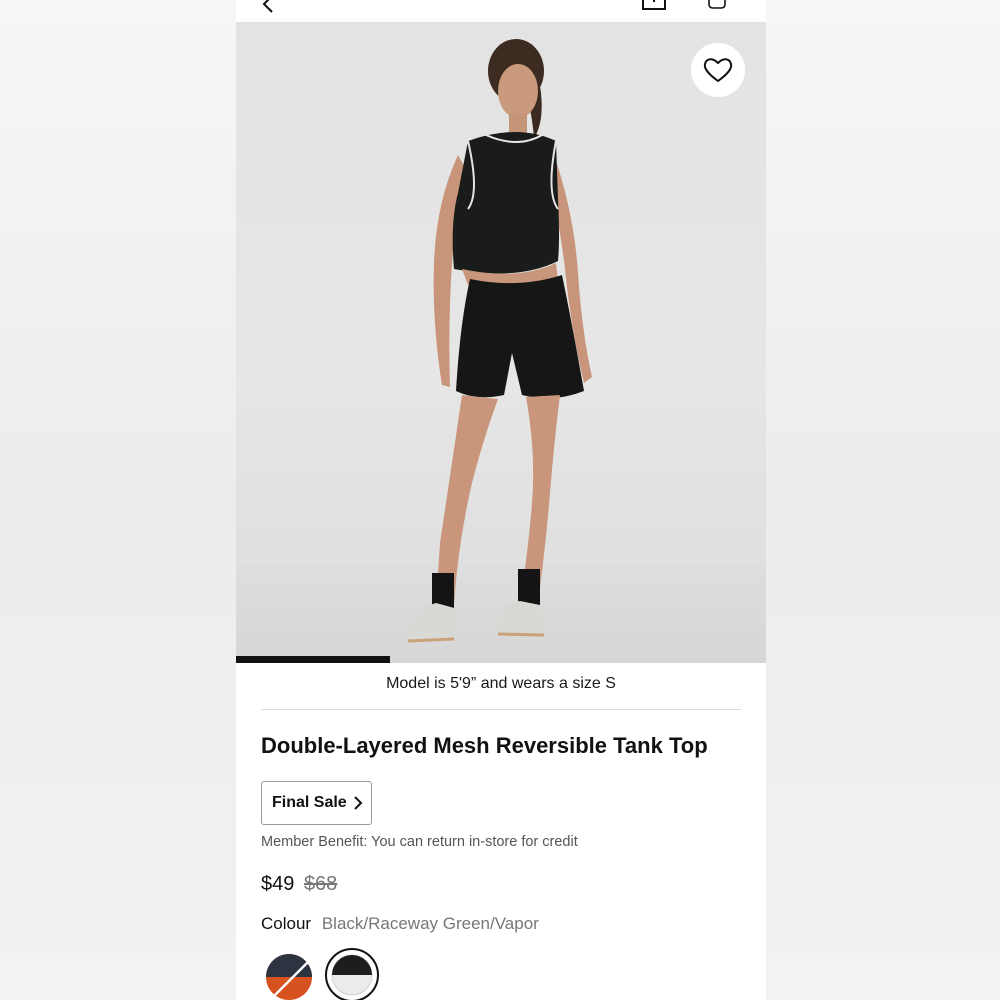 The width and height of the screenshot is (1000, 1000). I want to click on sale-price: $49, so click(278, 884).